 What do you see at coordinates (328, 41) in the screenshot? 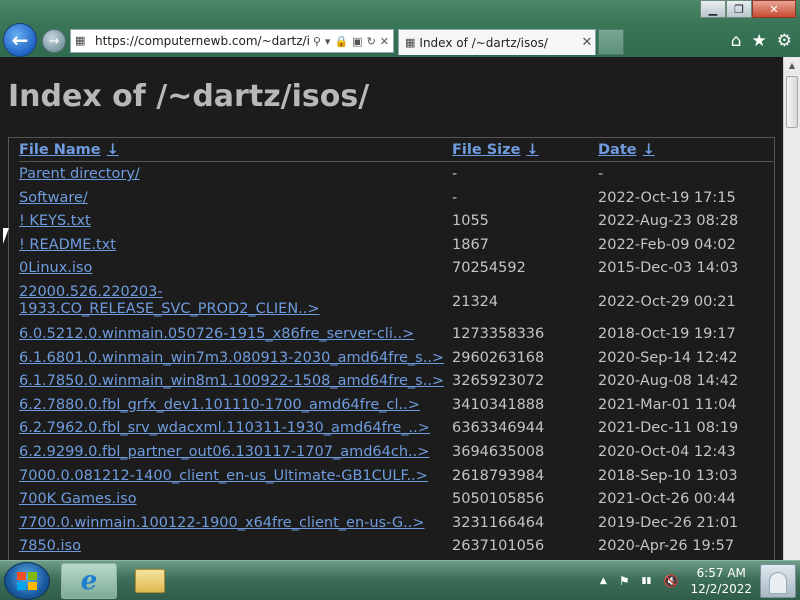
I see `dropdown-icon: ▾` at bounding box center [328, 41].